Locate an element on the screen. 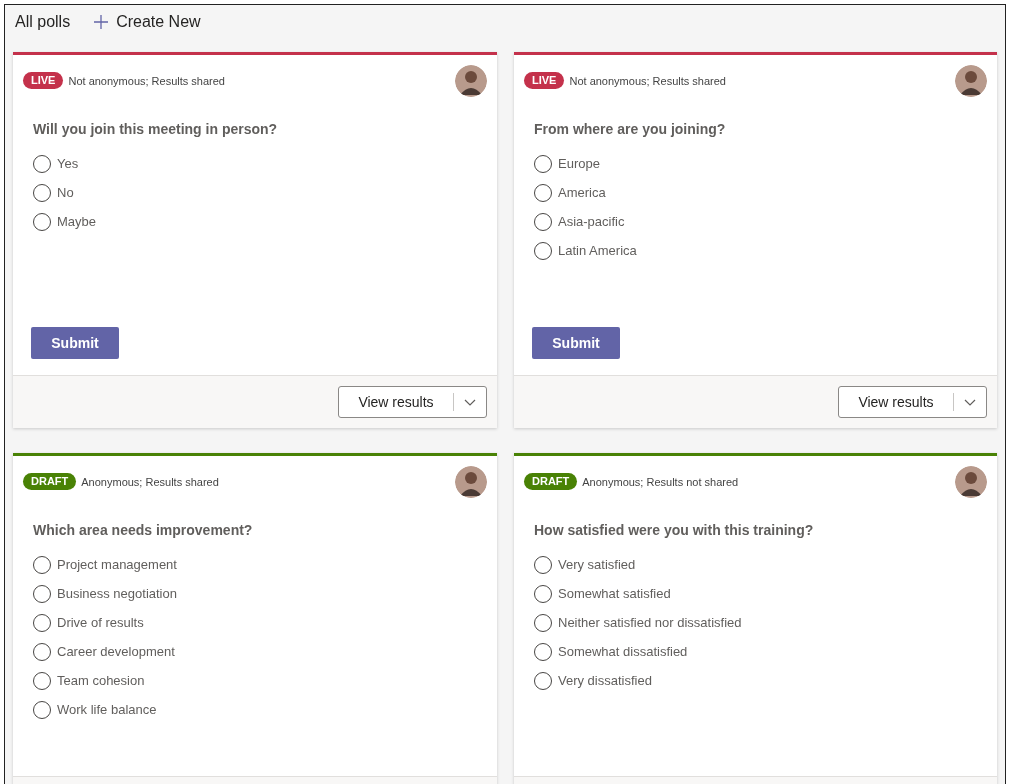 This screenshot has width=1009, height=784. poll-question: Will you join this meeting in person? is located at coordinates (155, 129).